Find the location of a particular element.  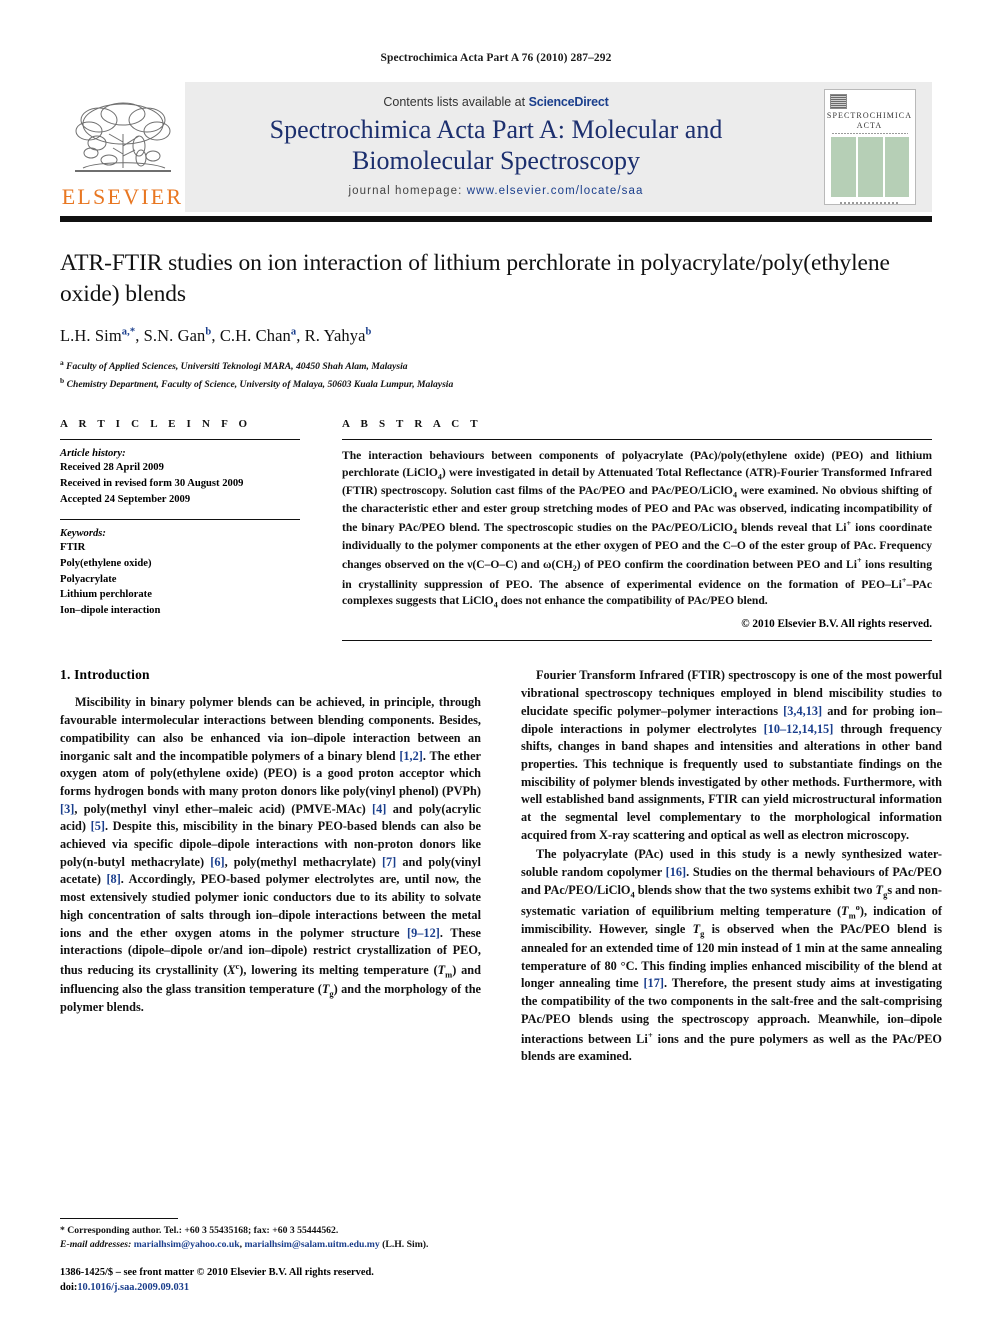

article-info-rule-mid is located at coordinates (180, 520).